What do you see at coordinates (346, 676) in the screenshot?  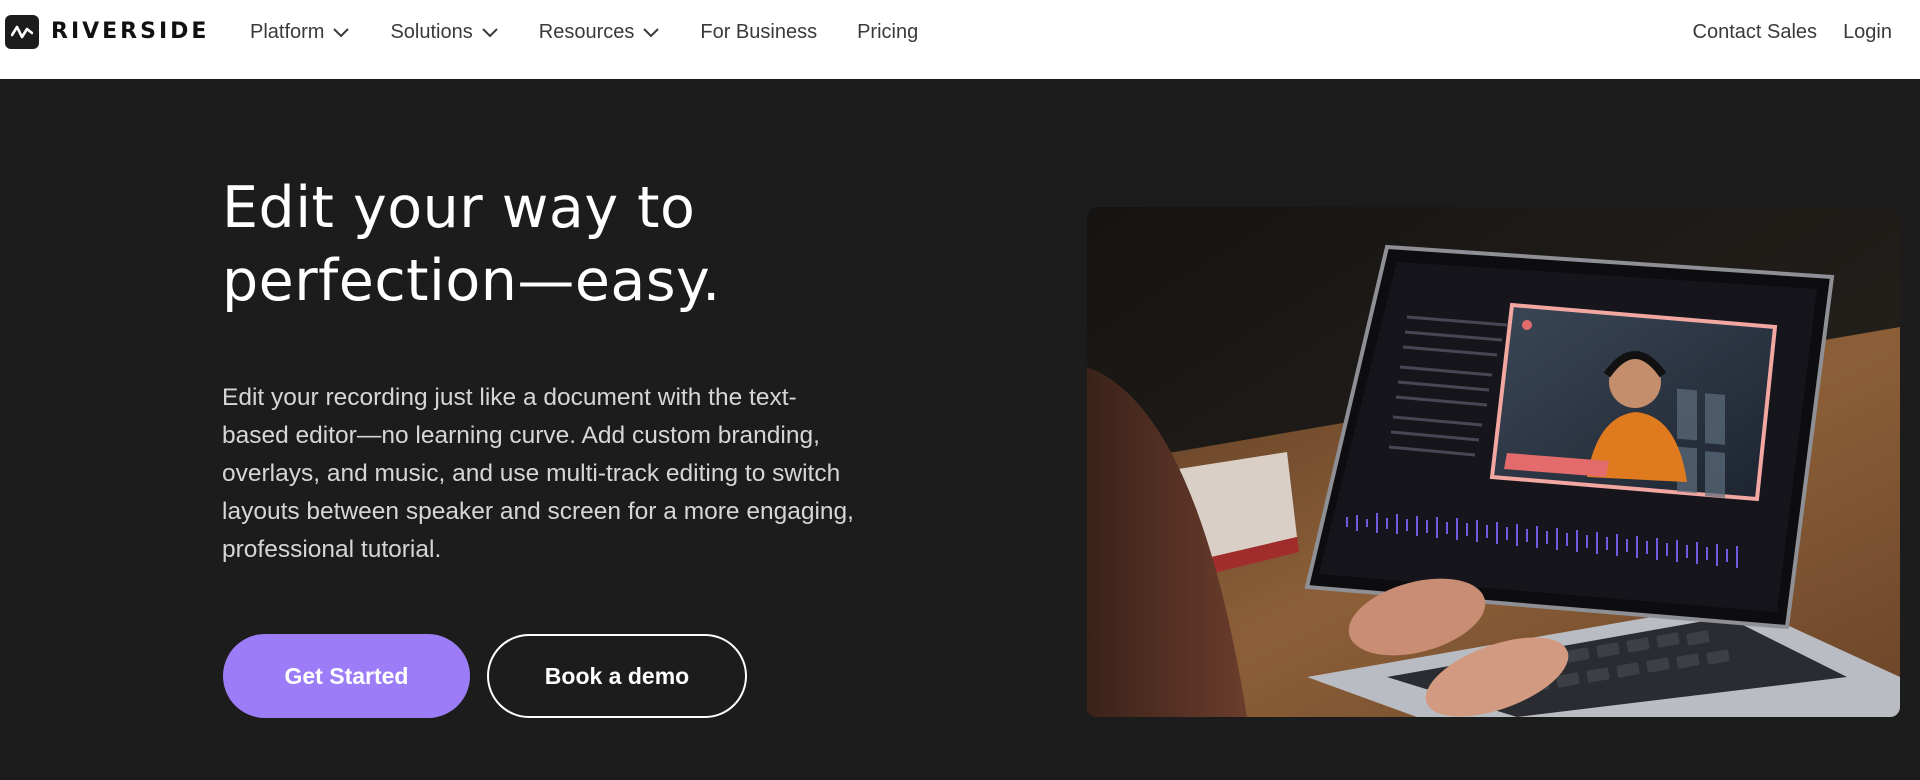 I see `get-started-button: Get Started` at bounding box center [346, 676].